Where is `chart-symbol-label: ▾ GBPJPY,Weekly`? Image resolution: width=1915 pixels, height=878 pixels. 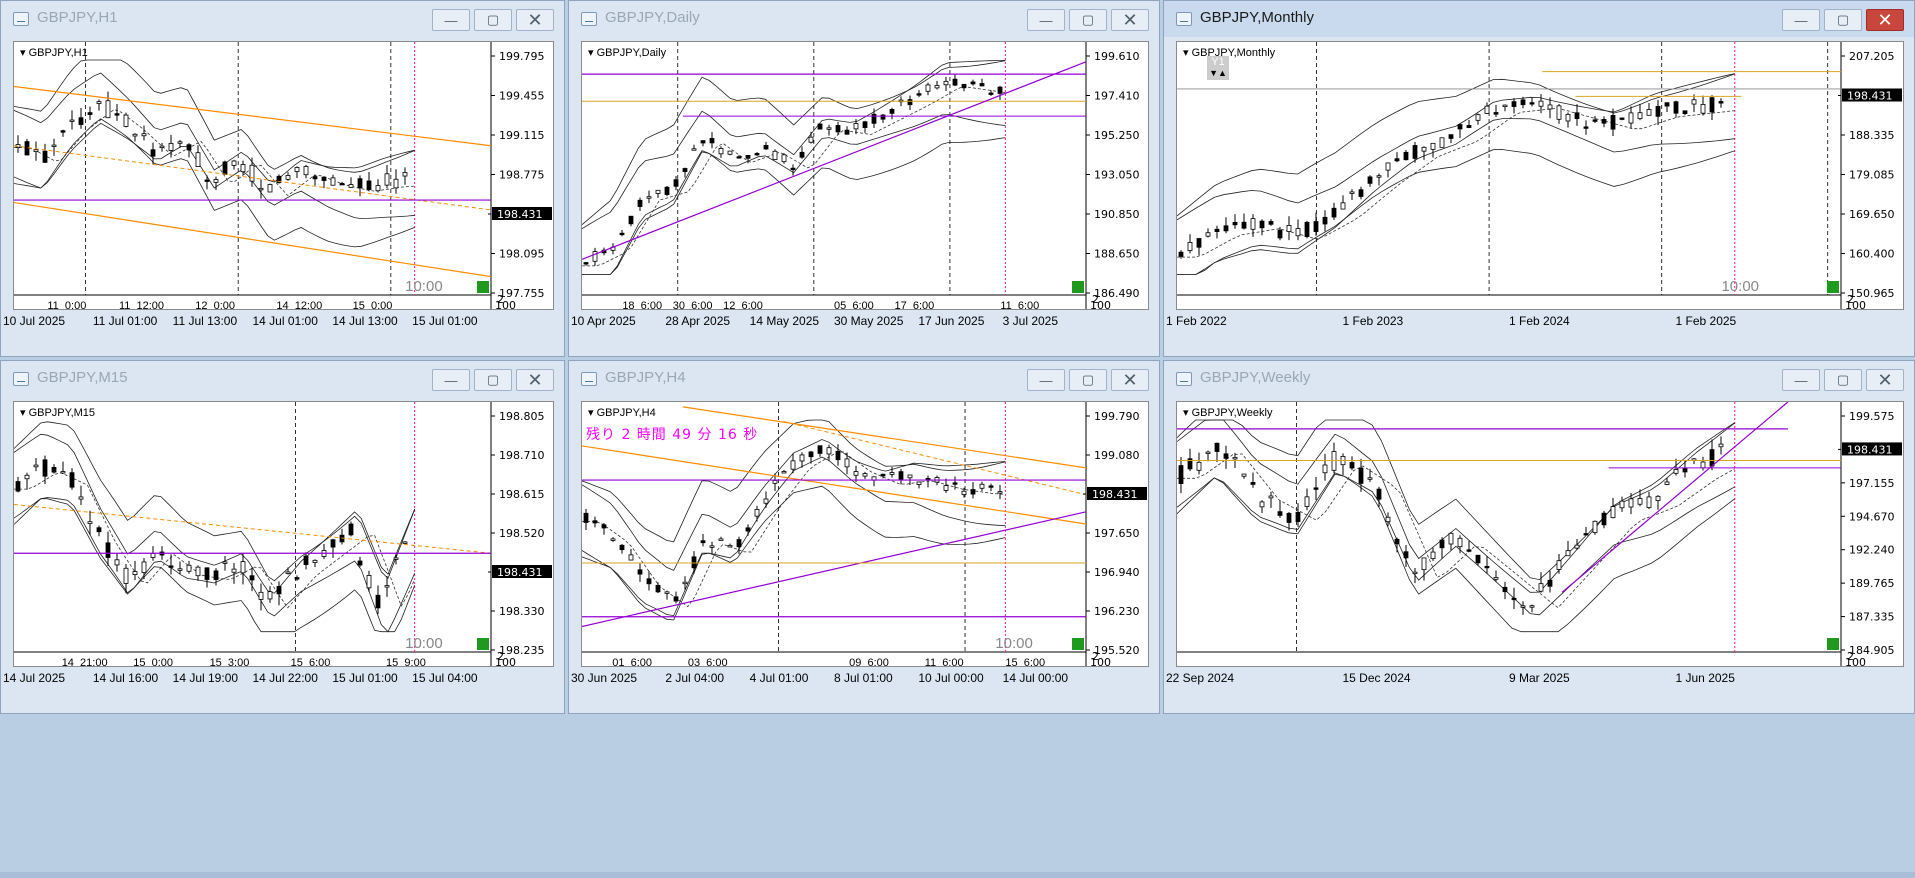
chart-symbol-label: ▾ GBPJPY,Weekly is located at coordinates (1227, 412).